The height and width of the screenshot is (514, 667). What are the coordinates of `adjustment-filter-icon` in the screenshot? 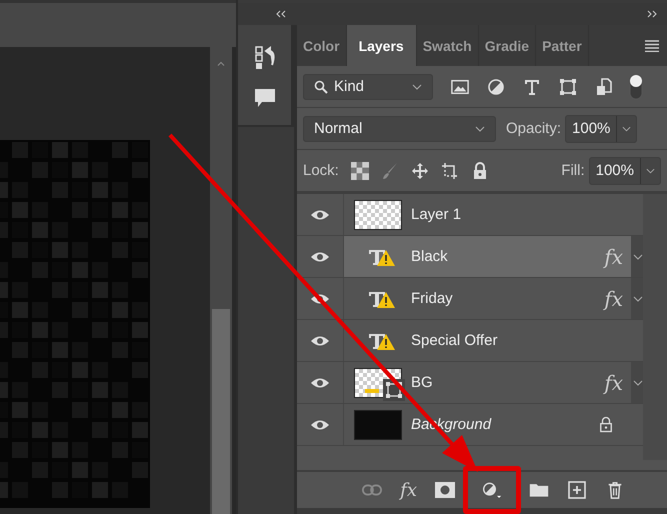 It's located at (496, 87).